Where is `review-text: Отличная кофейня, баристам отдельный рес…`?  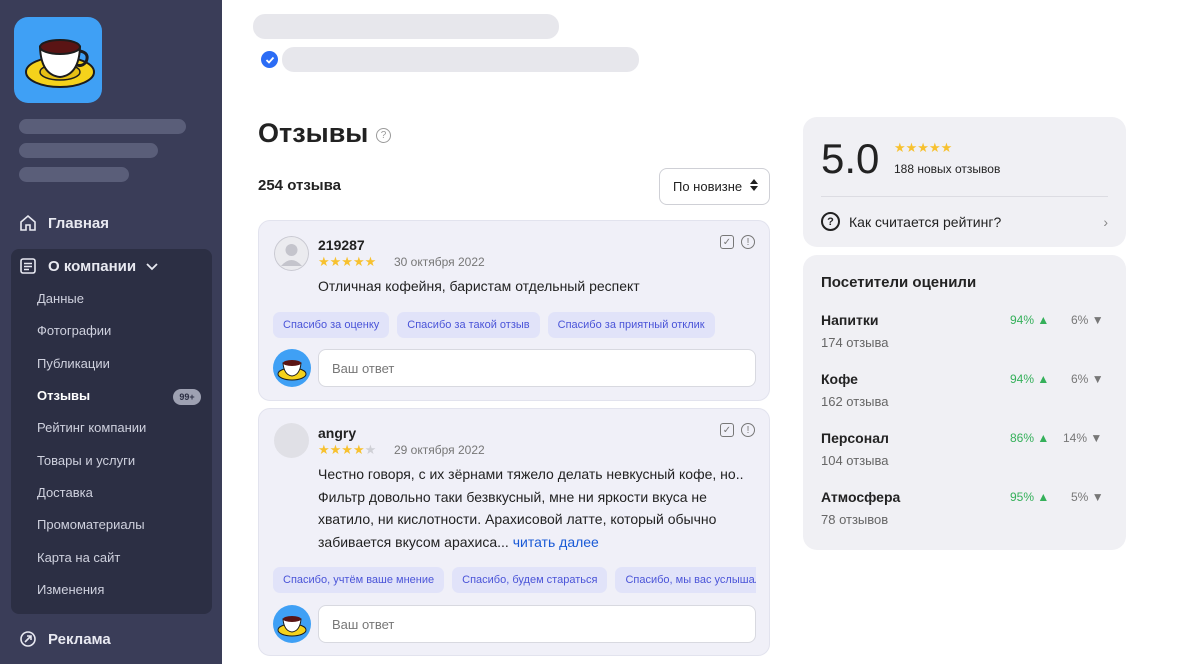
review-text: Отличная кофейня, баристам отдельный рес… is located at coordinates (479, 286).